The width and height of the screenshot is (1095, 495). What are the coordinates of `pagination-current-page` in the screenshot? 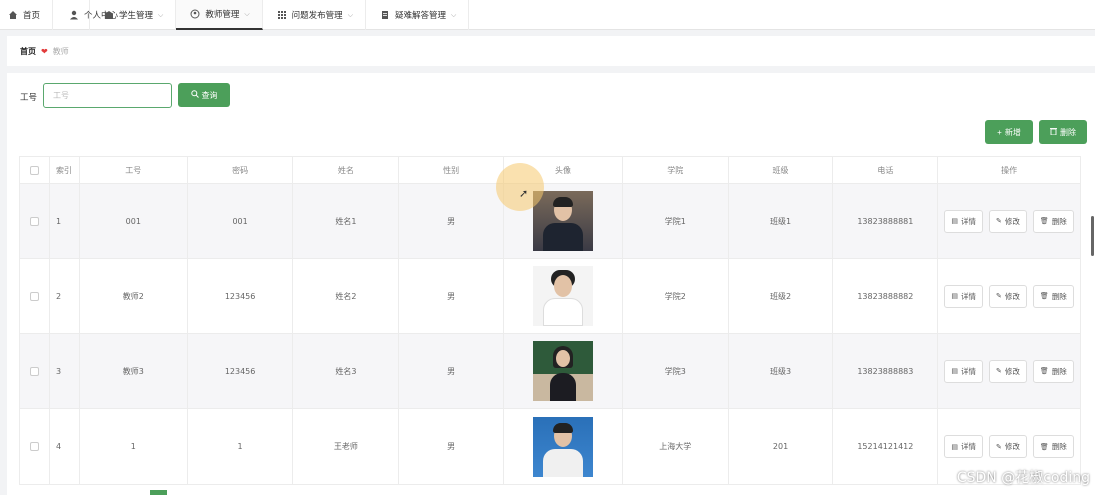 It's located at (158, 492).